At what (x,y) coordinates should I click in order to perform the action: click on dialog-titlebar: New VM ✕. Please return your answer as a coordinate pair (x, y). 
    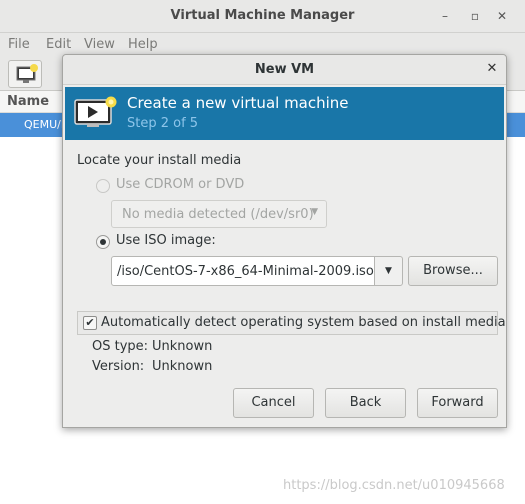
    Looking at the image, I should click on (284, 70).